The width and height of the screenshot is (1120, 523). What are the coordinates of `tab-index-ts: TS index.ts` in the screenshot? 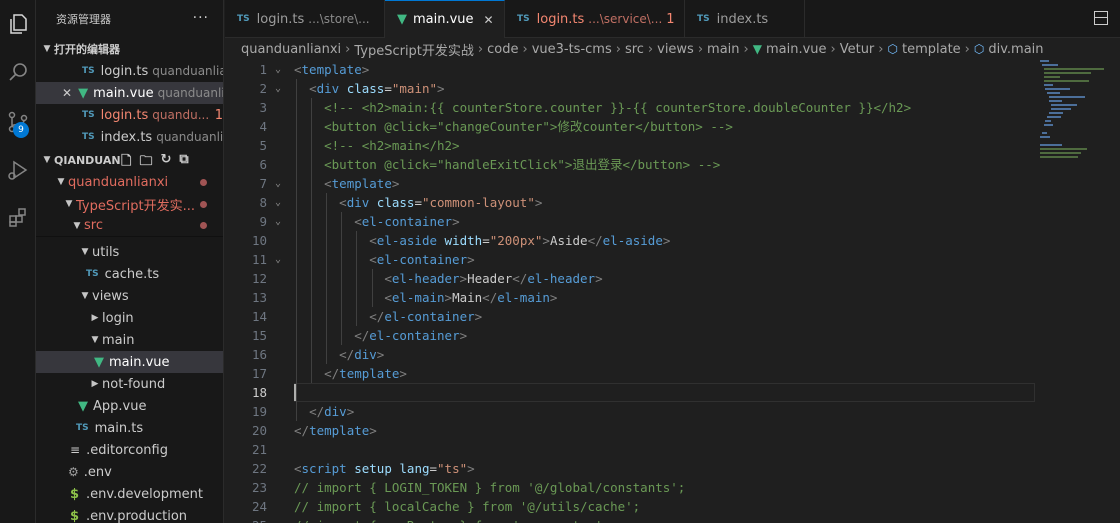 It's located at (745, 19).